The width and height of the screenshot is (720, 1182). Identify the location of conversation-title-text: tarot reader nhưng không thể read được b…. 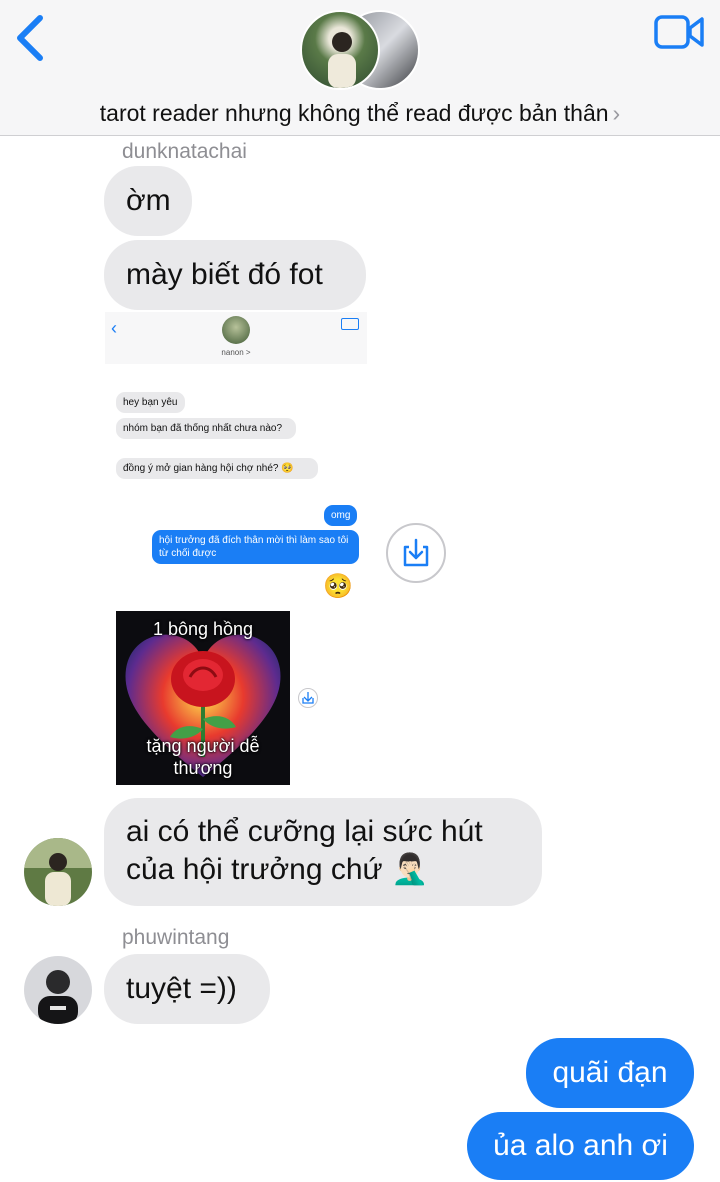
(354, 113).